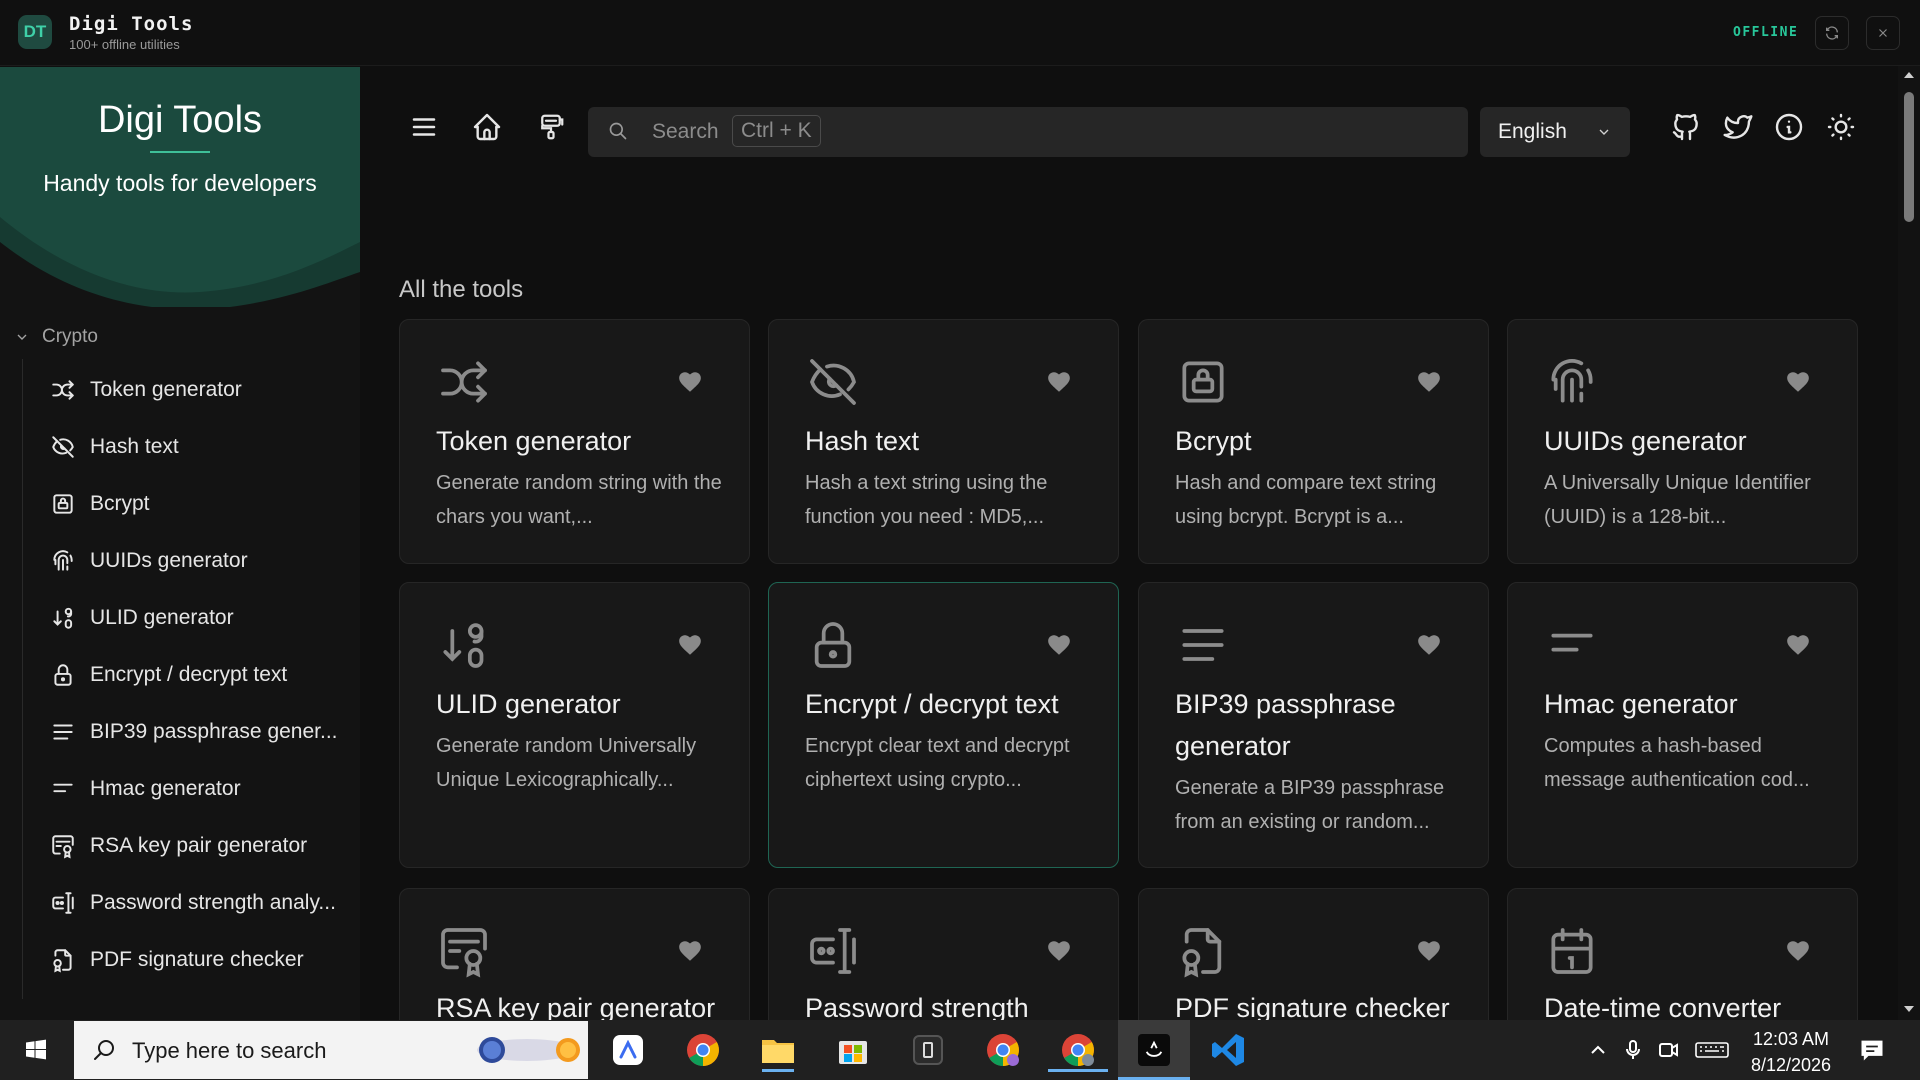 This screenshot has width=1920, height=1080. Describe the element at coordinates (1686, 127) in the screenshot. I see `github-link` at that location.